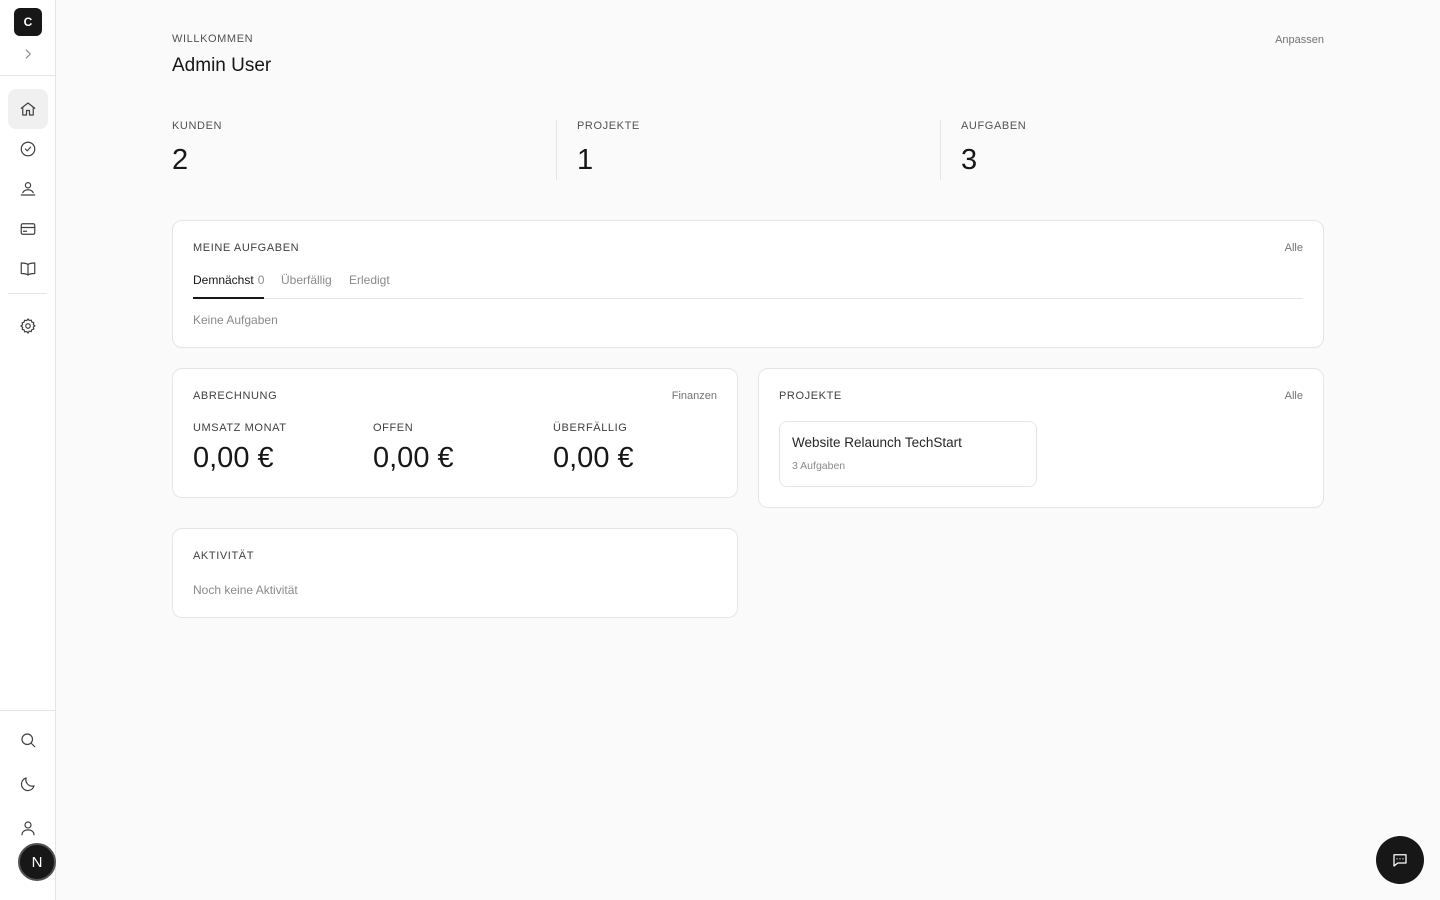 The width and height of the screenshot is (1440, 900). Describe the element at coordinates (877, 442) in the screenshot. I see `project-name: Website Relaunch TechStart` at that location.